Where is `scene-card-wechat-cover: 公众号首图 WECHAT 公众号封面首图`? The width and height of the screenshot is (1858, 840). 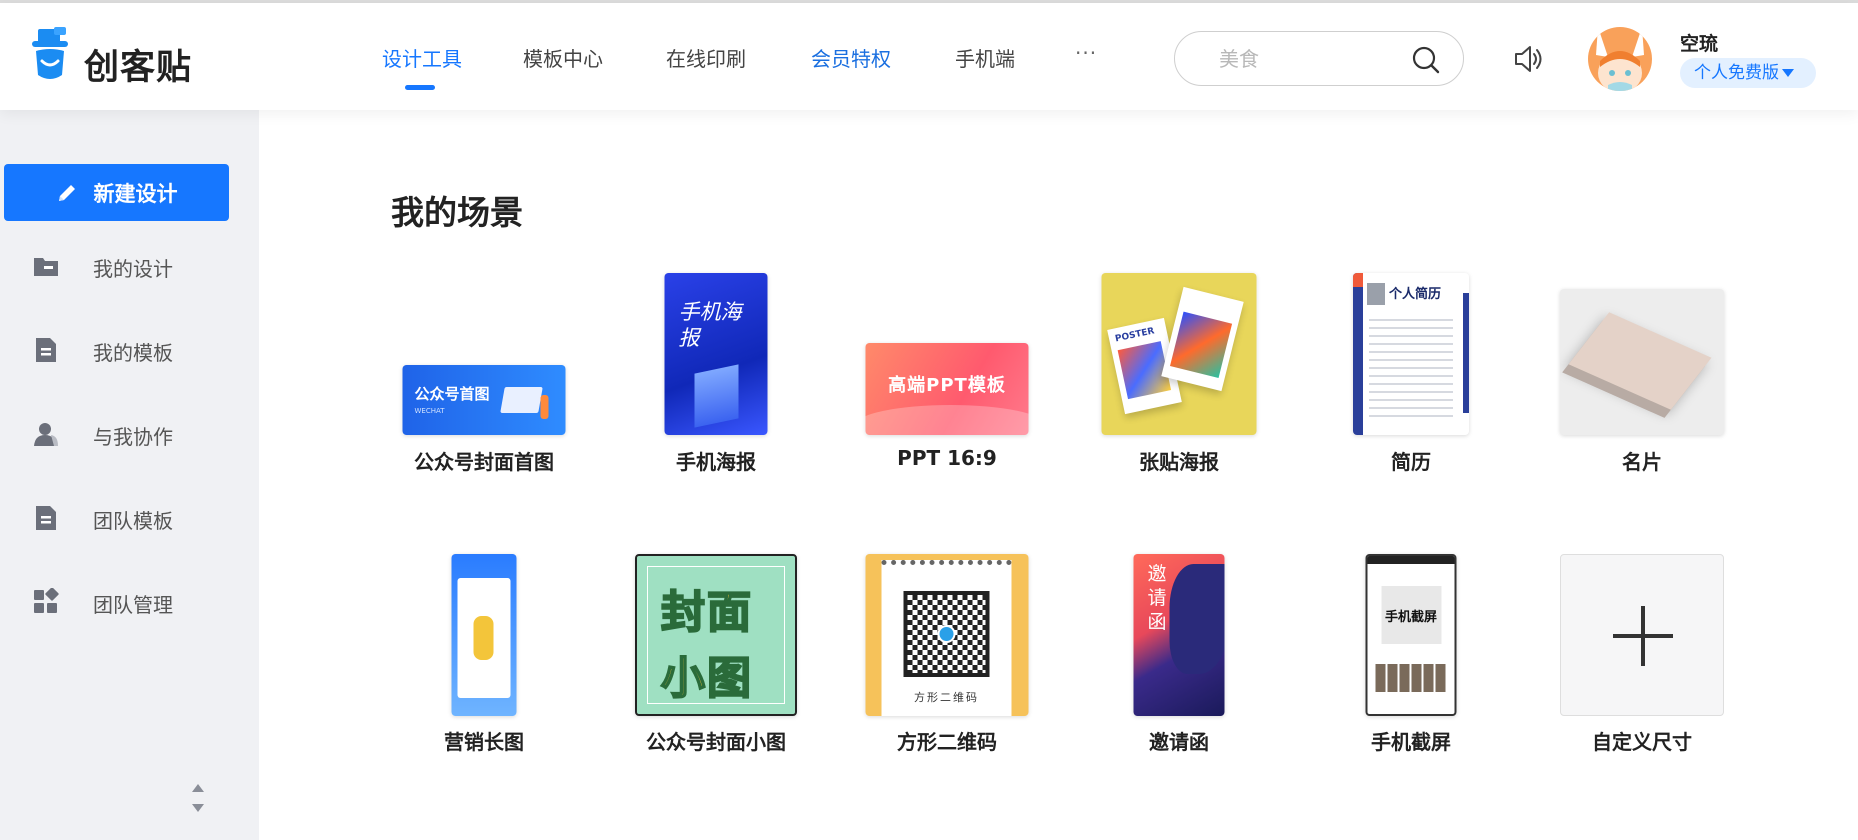
scene-card-wechat-cover: 公众号首图 WECHAT 公众号封面首图 is located at coordinates (484, 375).